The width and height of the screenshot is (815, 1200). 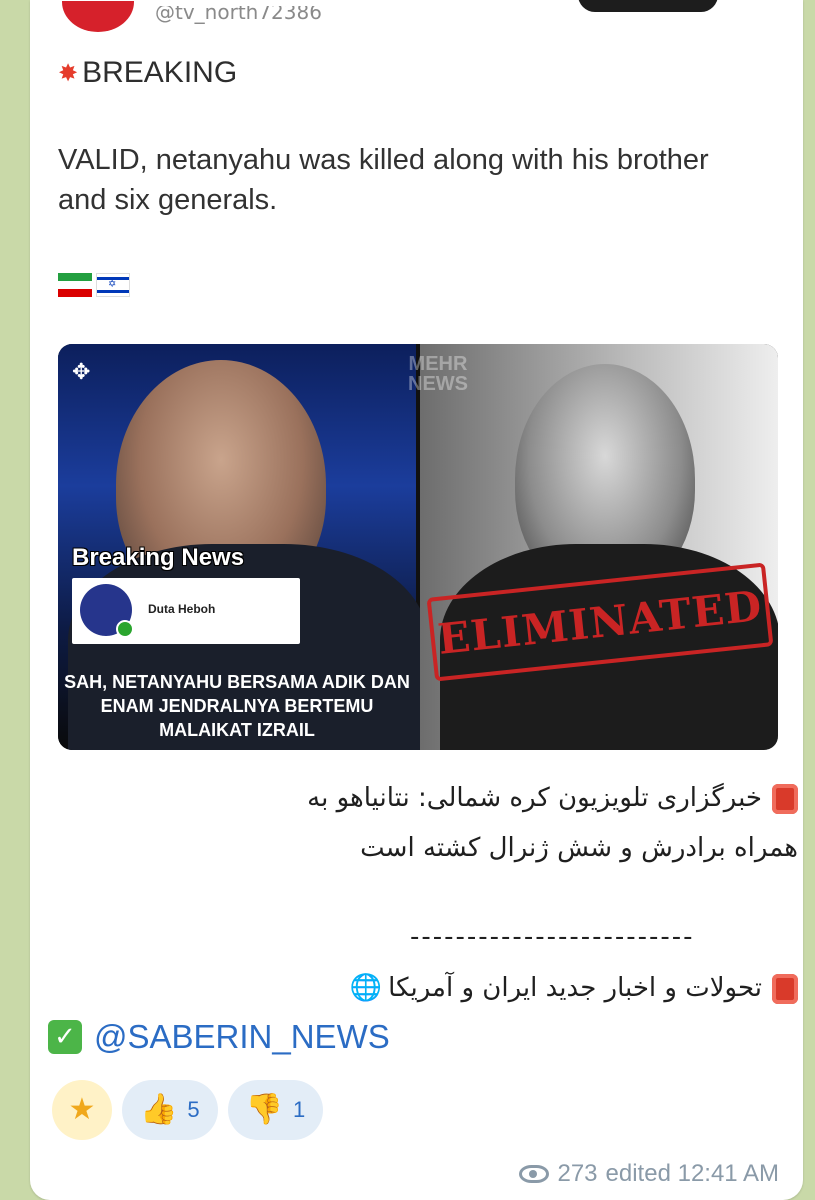 I want to click on edited-time: edited 12:41 AM, so click(x=692, y=1173).